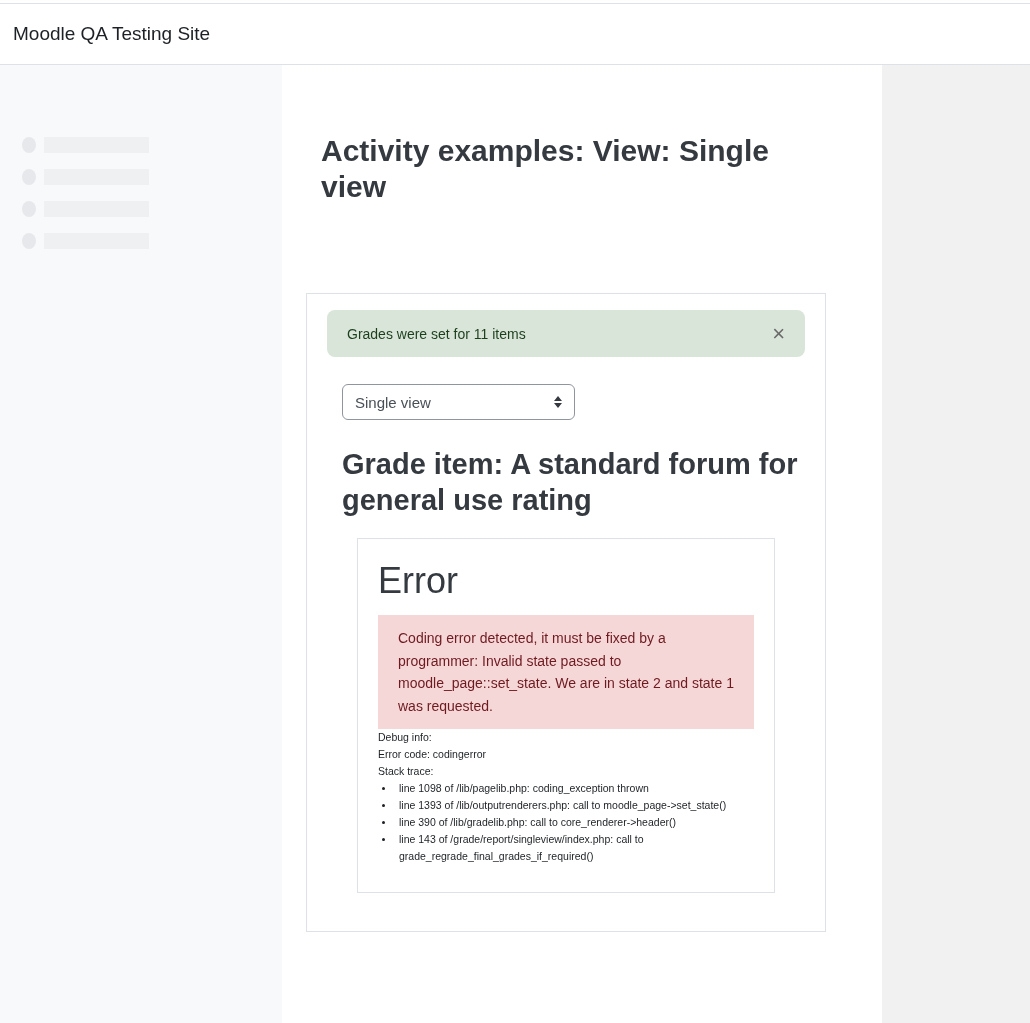  What do you see at coordinates (570, 482) in the screenshot?
I see `grade-item-heading: Grade item: A standard forum for general use rating` at bounding box center [570, 482].